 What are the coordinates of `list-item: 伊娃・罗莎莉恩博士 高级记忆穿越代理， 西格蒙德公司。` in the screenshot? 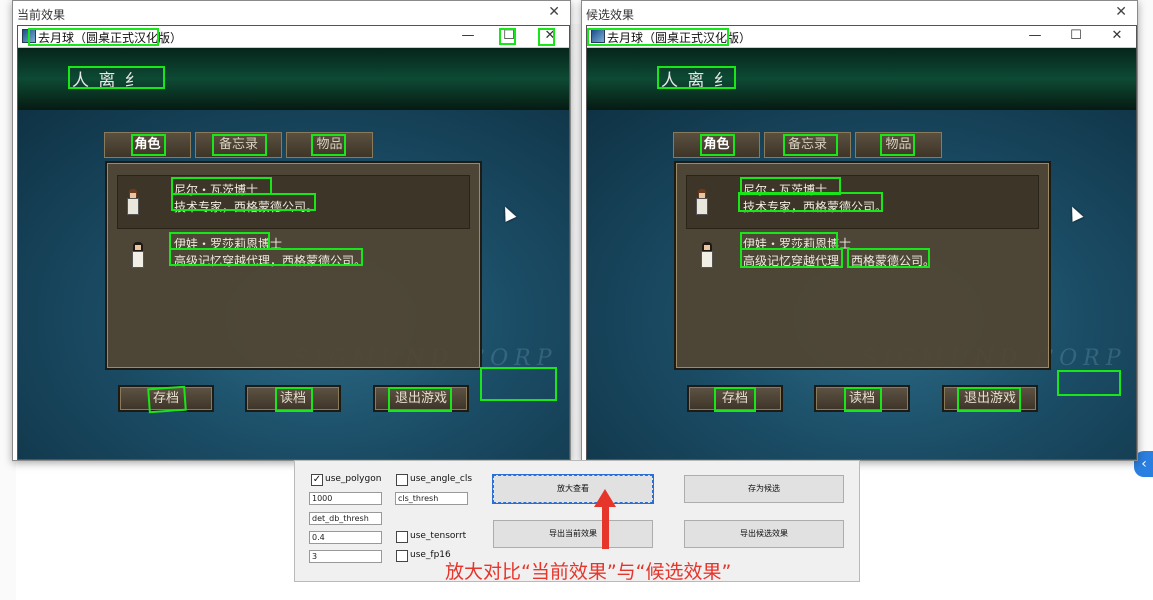 It's located at (862, 258).